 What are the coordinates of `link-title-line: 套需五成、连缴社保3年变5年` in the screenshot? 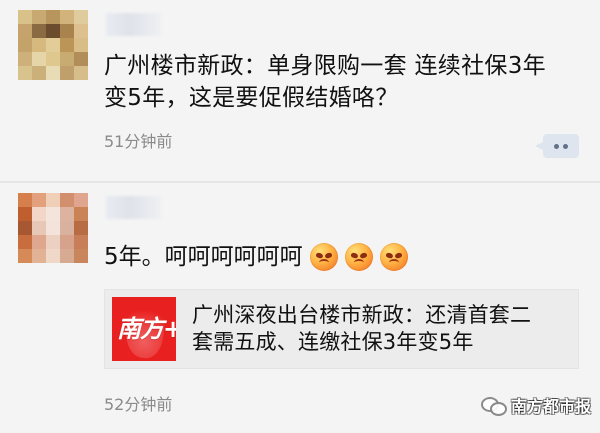 It's located at (333, 342).